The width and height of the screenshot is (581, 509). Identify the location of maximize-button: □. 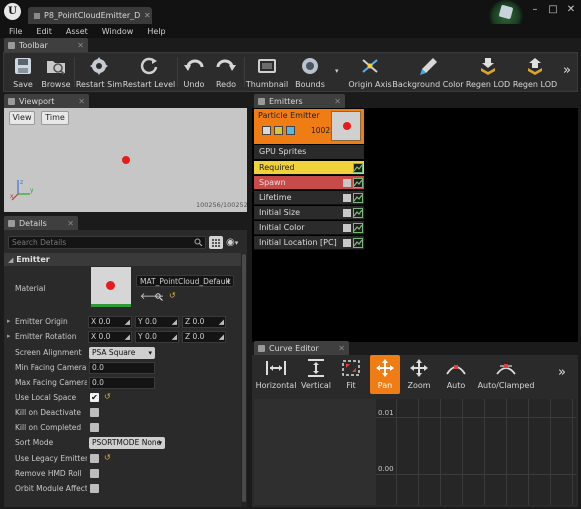
(553, 10).